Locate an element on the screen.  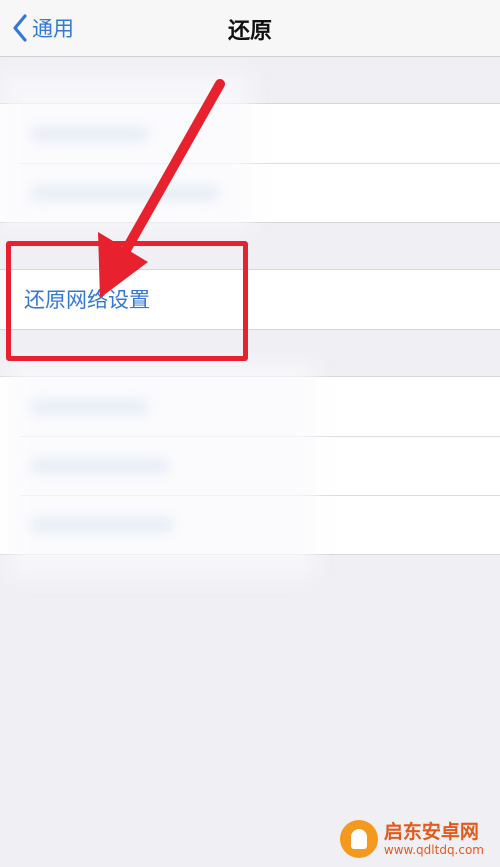
annotation-arrow-icon is located at coordinates (161, 188).